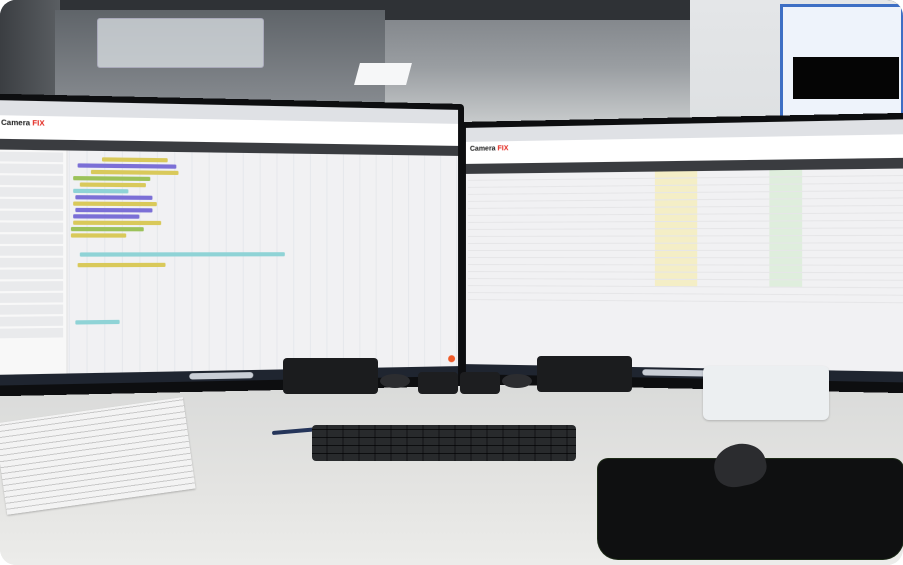  I want to click on gantt-sidebar, so click(34, 262).